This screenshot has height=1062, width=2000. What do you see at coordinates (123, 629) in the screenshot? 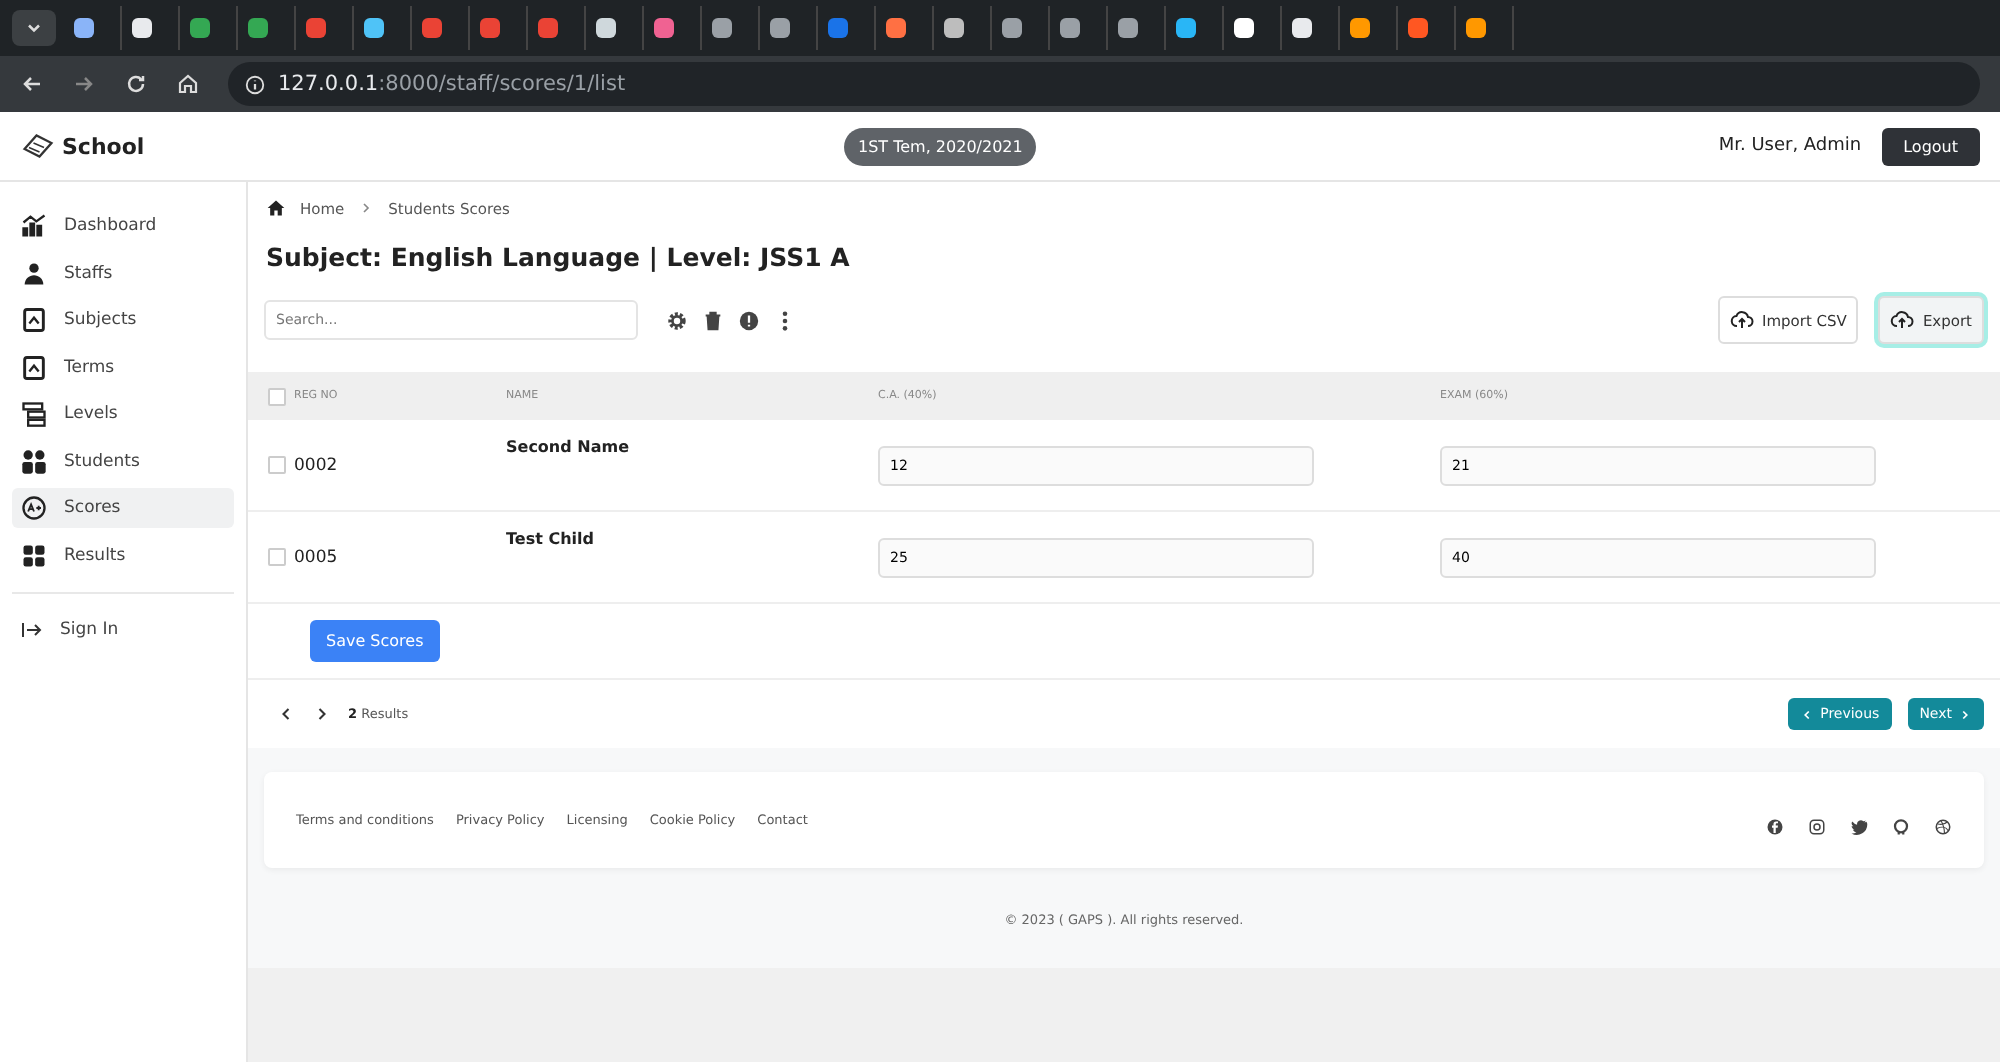
I see `sign-in-link: Sign In` at bounding box center [123, 629].